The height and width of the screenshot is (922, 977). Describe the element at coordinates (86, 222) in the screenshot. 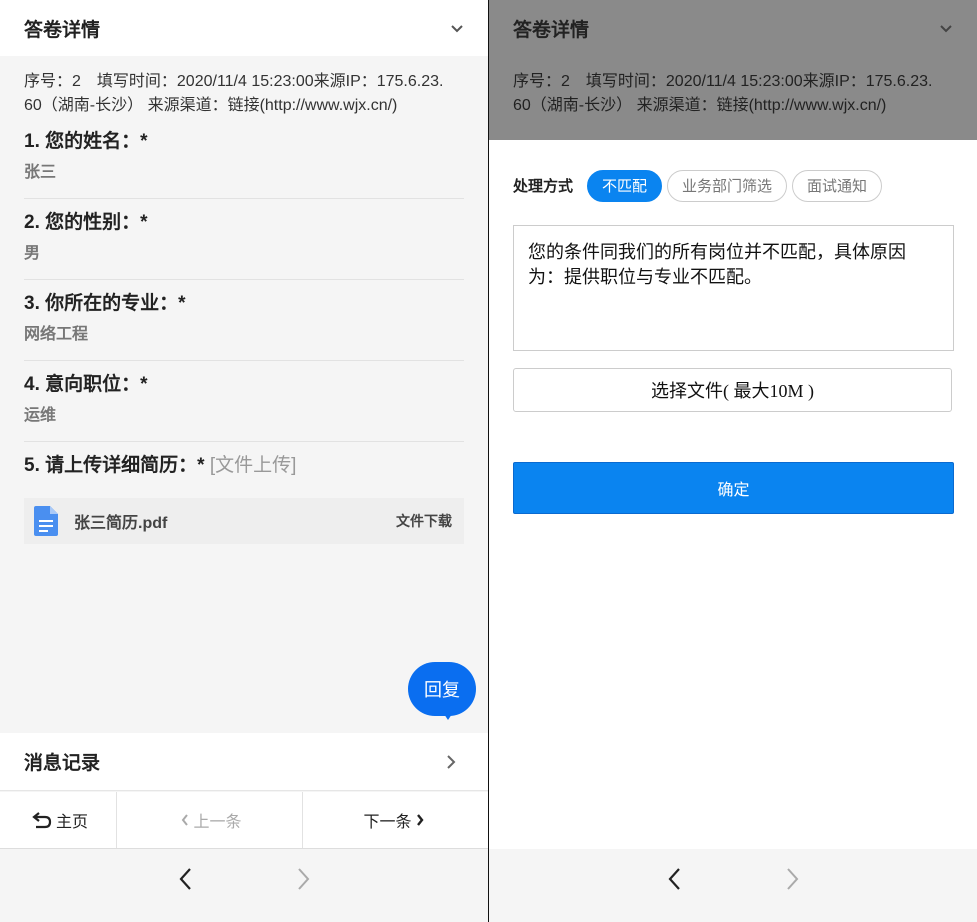

I see `question-title: 2. 您的性别：*` at that location.